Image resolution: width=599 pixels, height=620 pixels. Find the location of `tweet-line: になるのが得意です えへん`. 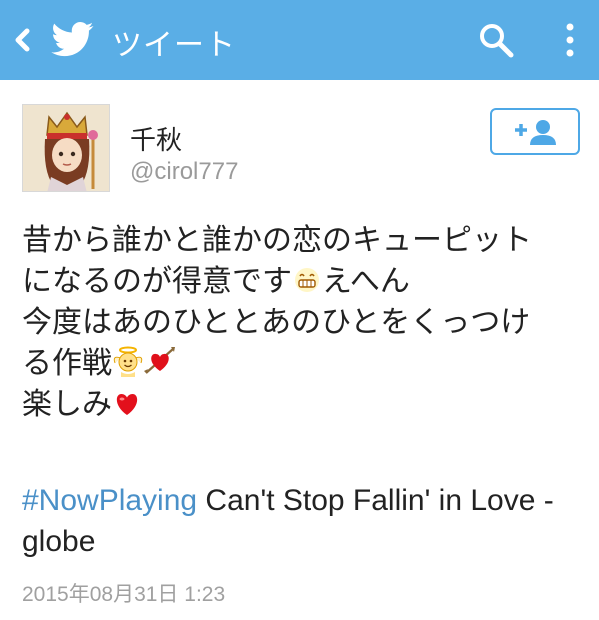

tweet-line: になるのが得意です えへん is located at coordinates (216, 281).